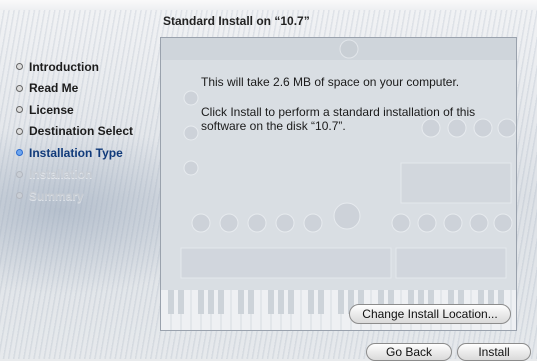  What do you see at coordinates (494, 352) in the screenshot?
I see `install-button: Install` at bounding box center [494, 352].